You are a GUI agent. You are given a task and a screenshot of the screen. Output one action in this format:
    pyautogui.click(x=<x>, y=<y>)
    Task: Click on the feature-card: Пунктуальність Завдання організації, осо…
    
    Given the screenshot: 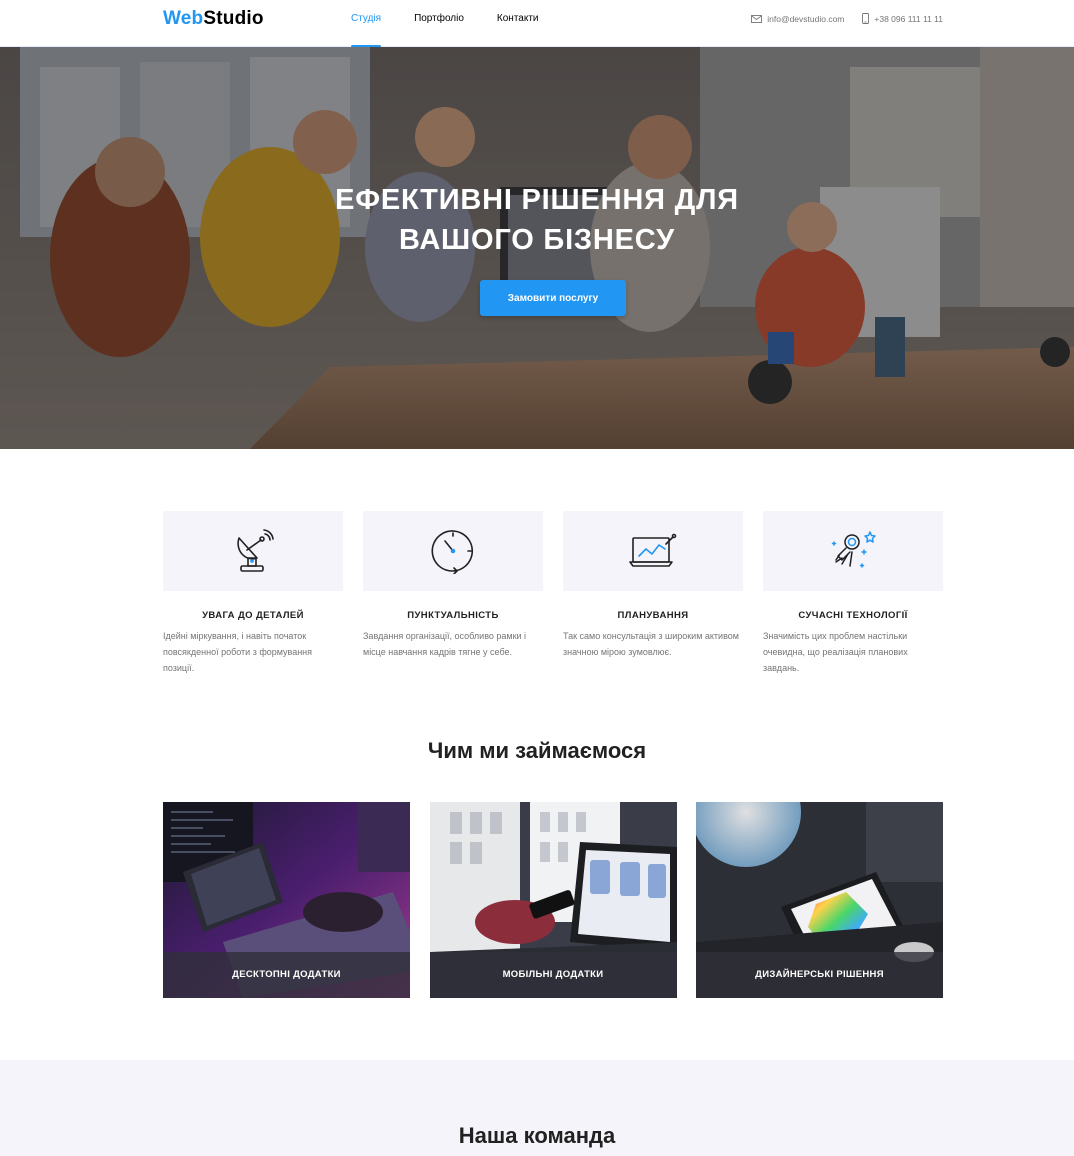 What is the action you would take?
    pyautogui.click(x=453, y=593)
    